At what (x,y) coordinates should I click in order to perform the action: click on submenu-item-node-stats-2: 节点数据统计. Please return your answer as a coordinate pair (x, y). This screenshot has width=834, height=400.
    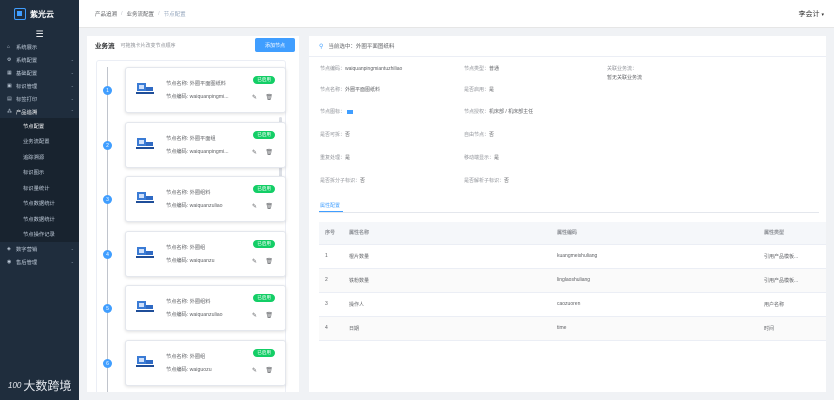
    Looking at the image, I should click on (39, 219).